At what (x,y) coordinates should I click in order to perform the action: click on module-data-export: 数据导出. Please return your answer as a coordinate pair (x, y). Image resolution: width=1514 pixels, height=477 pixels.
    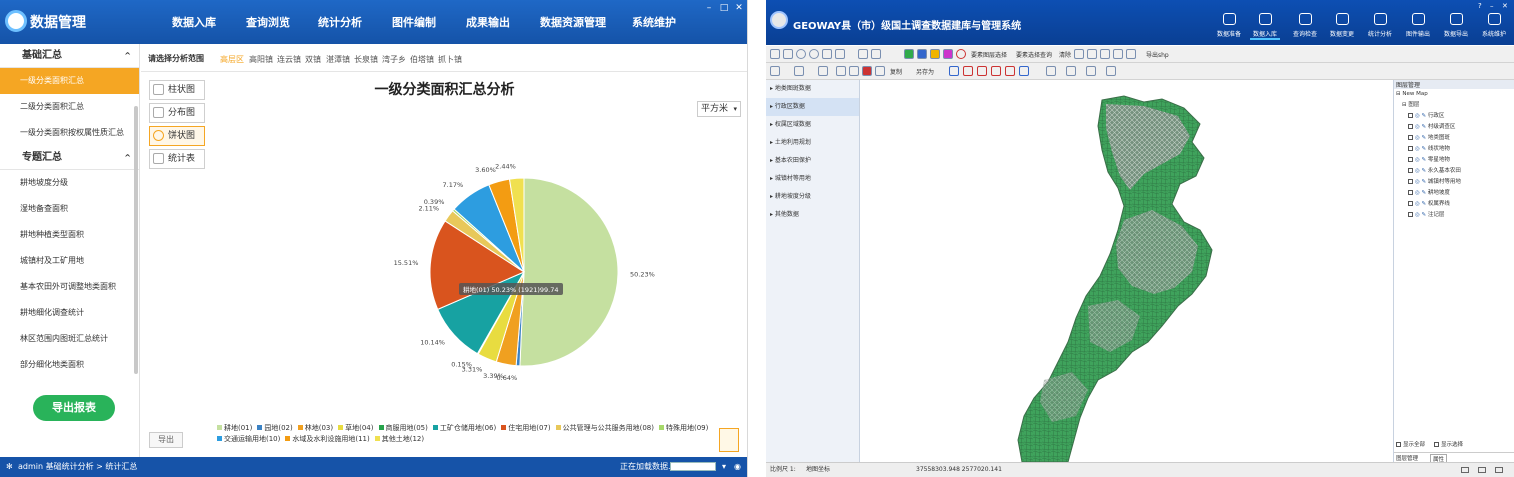
    Looking at the image, I should click on (1456, 25).